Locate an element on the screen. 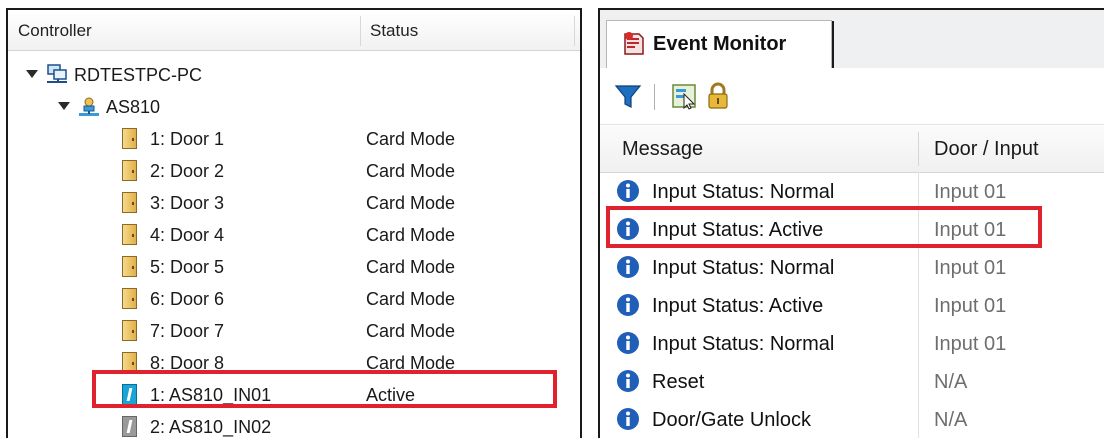  controller-icon is located at coordinates (89, 106).